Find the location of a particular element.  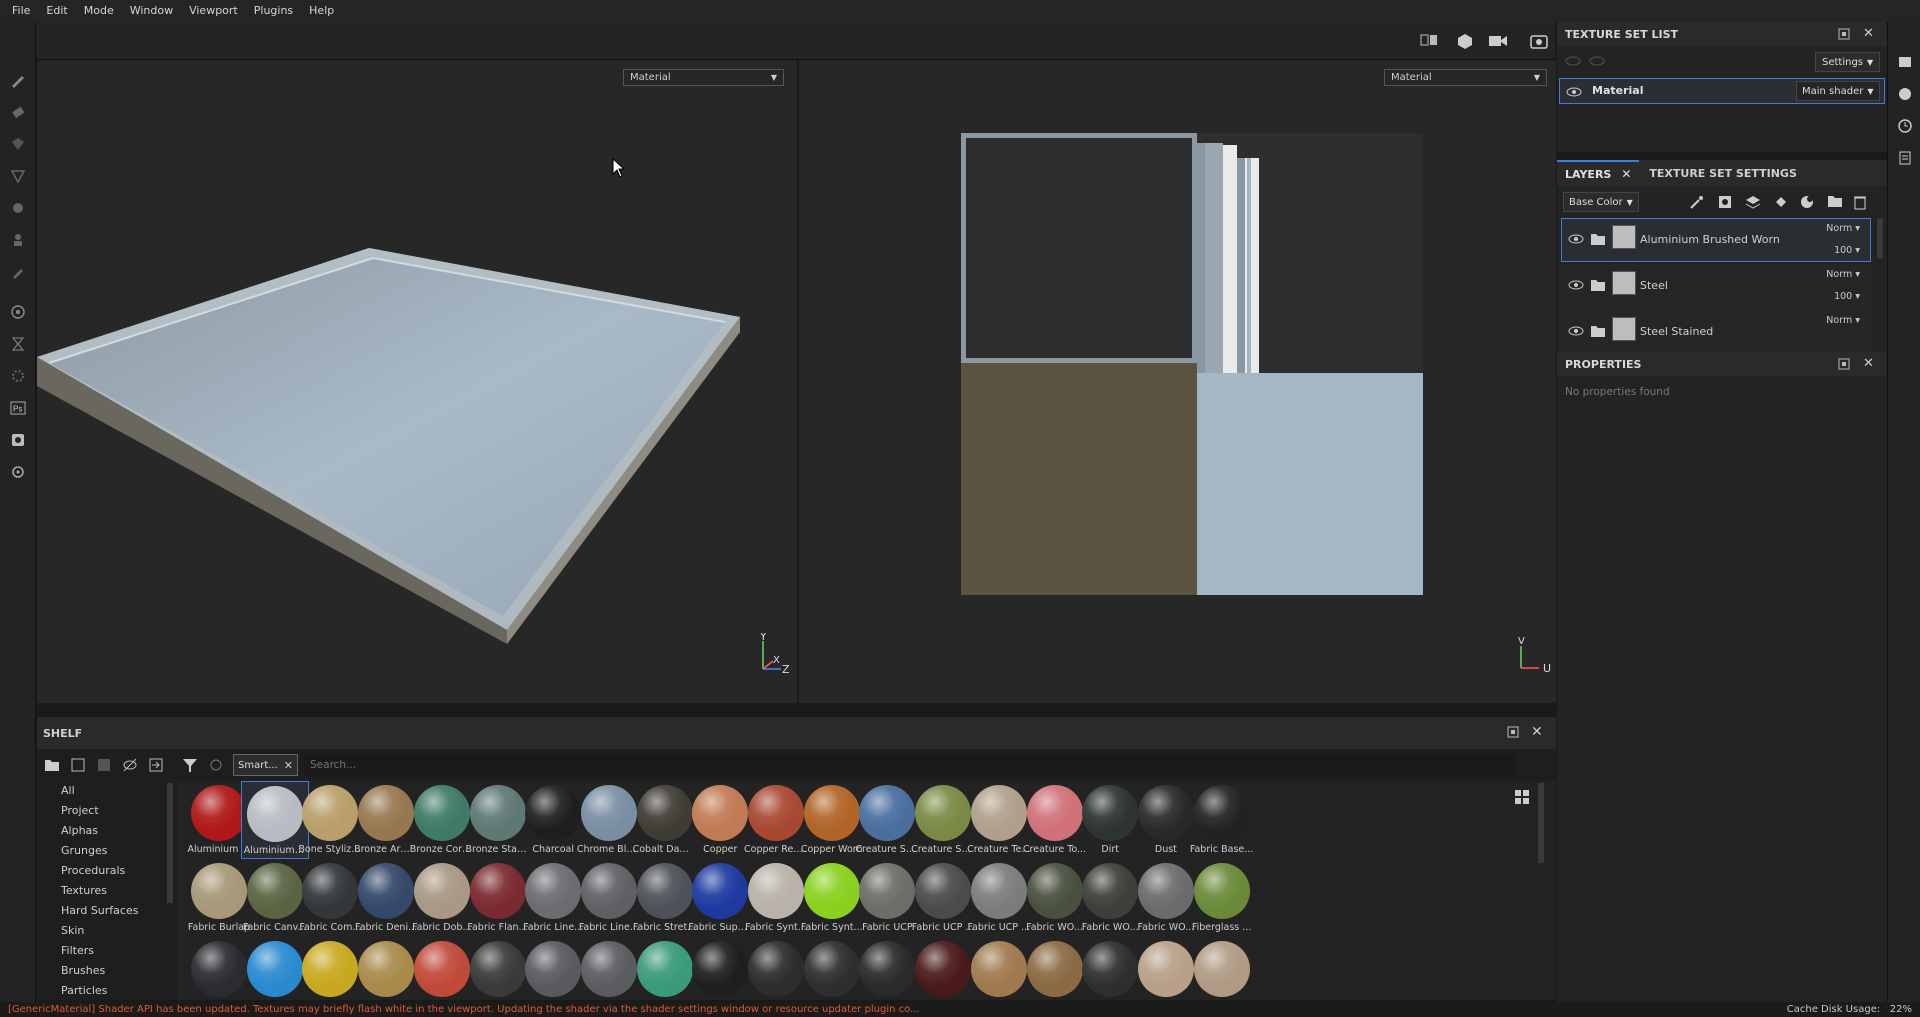

shelf-search-input is located at coordinates (910, 765).